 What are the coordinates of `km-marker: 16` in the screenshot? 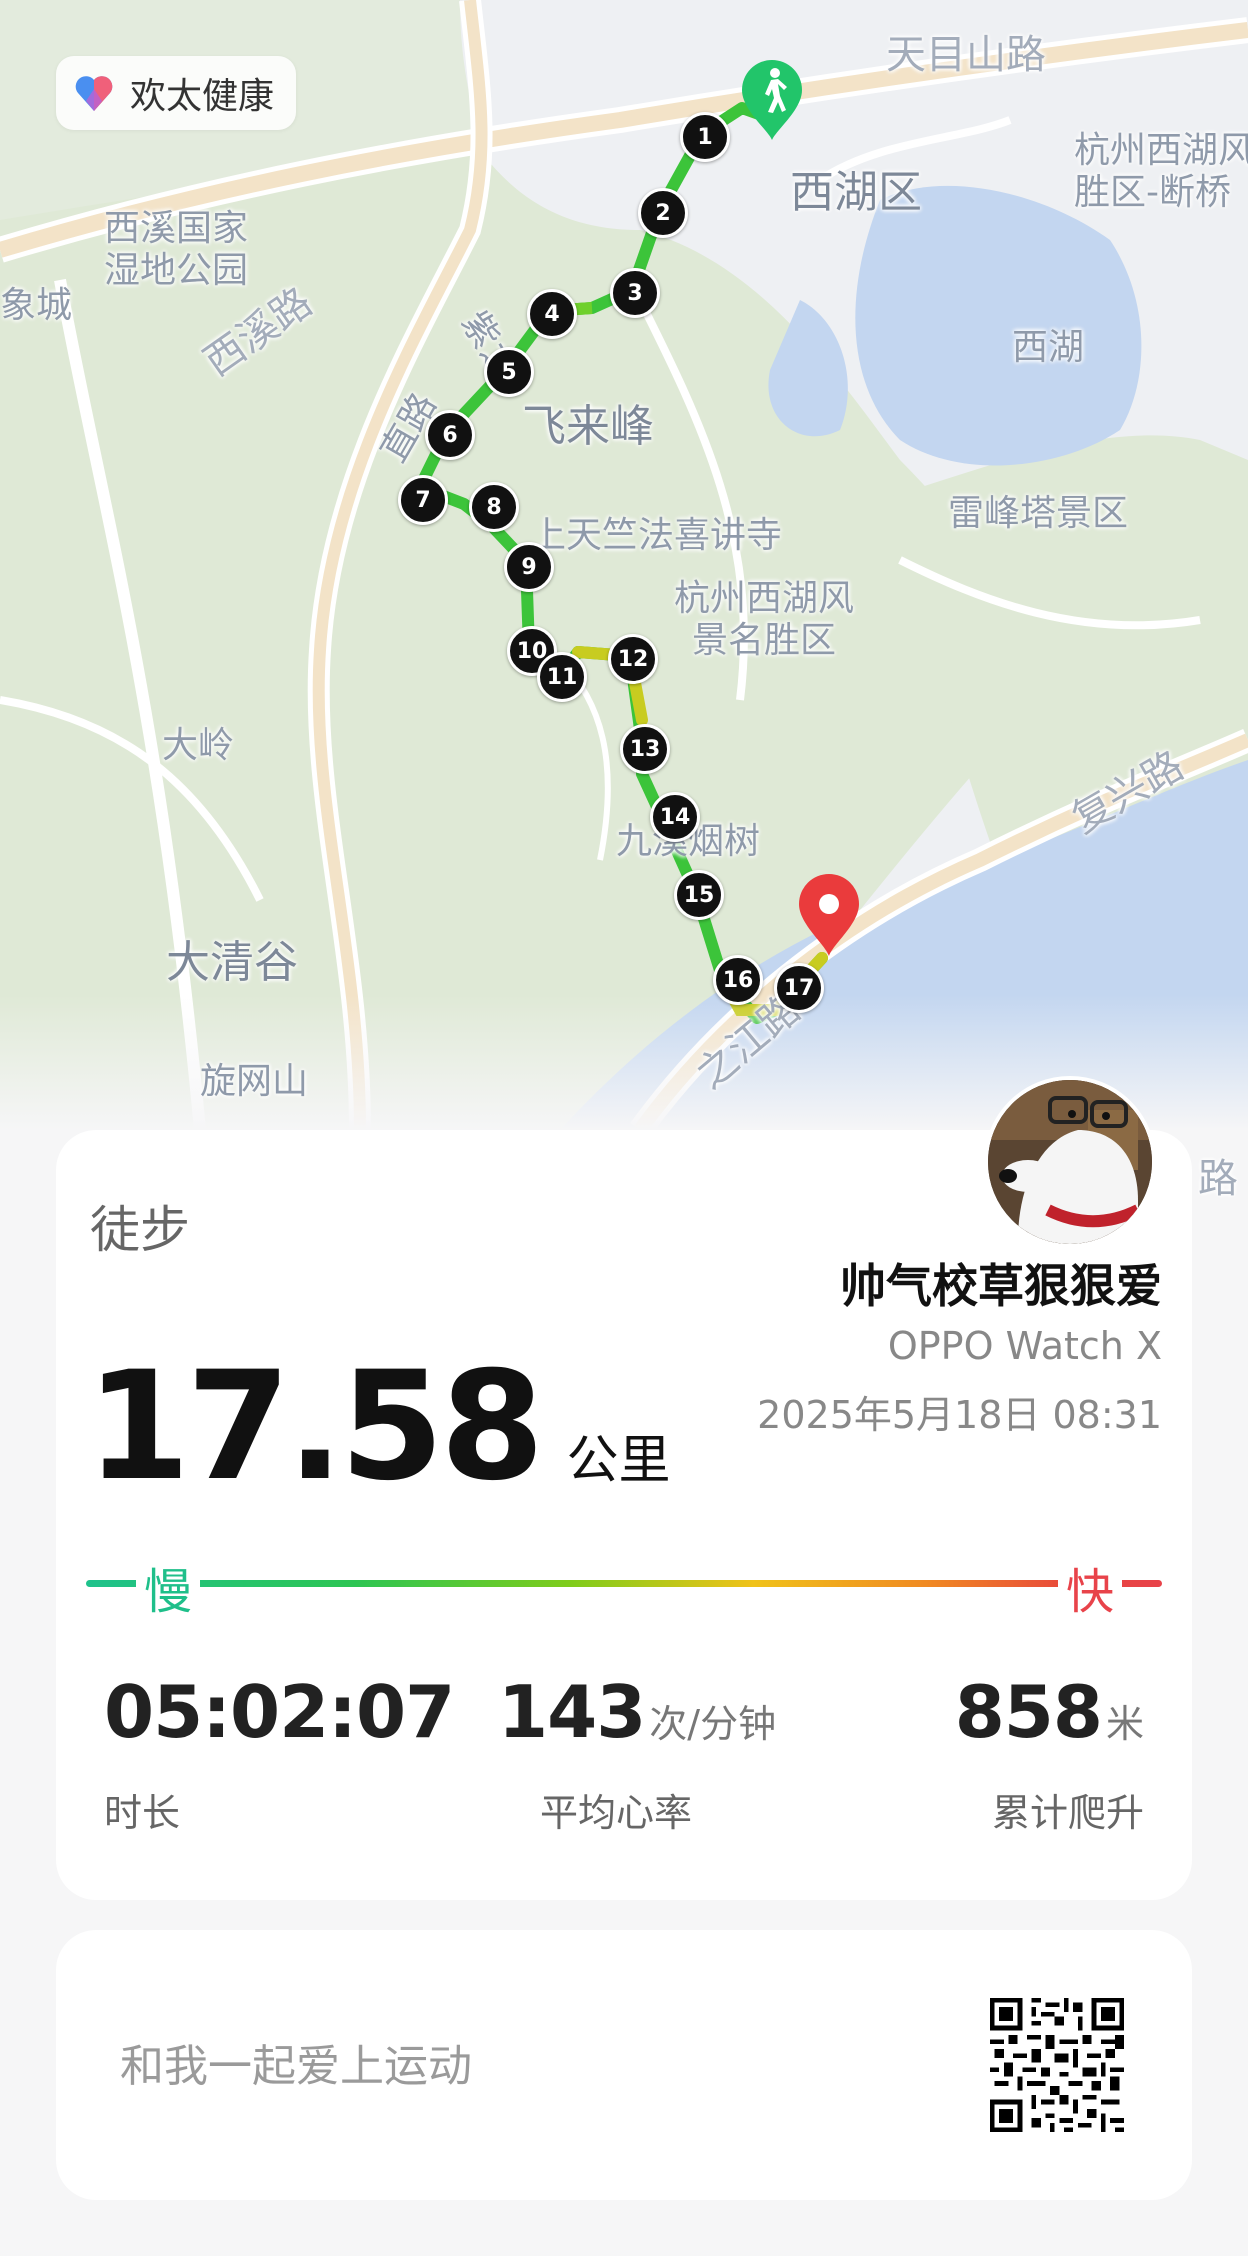 It's located at (738, 980).